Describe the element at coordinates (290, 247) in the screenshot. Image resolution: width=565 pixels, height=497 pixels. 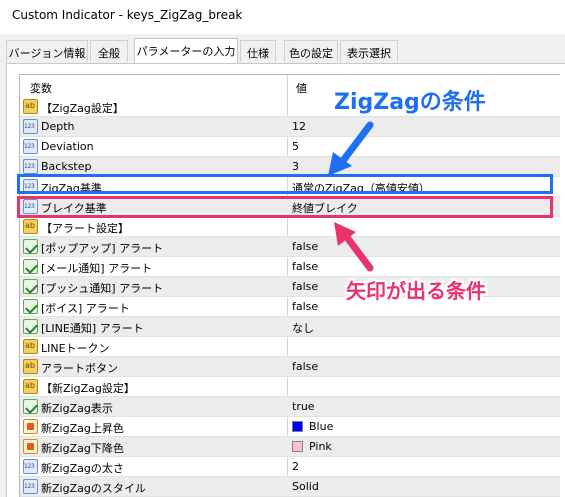
I see `parameter-row: [ポップアップ] アラート false` at that location.